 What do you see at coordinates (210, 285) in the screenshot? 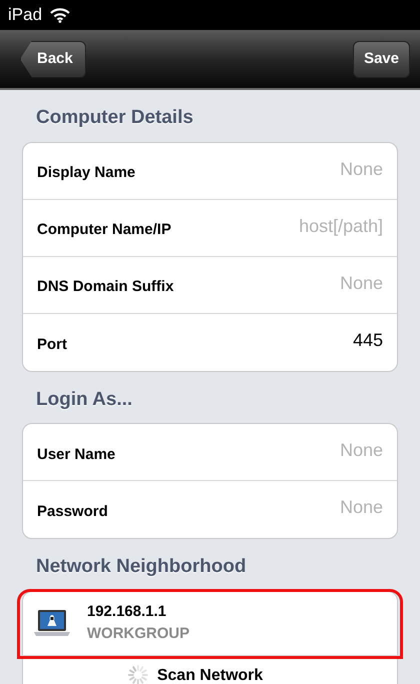
I see `form-row: DNS Domain Suffix None` at bounding box center [210, 285].